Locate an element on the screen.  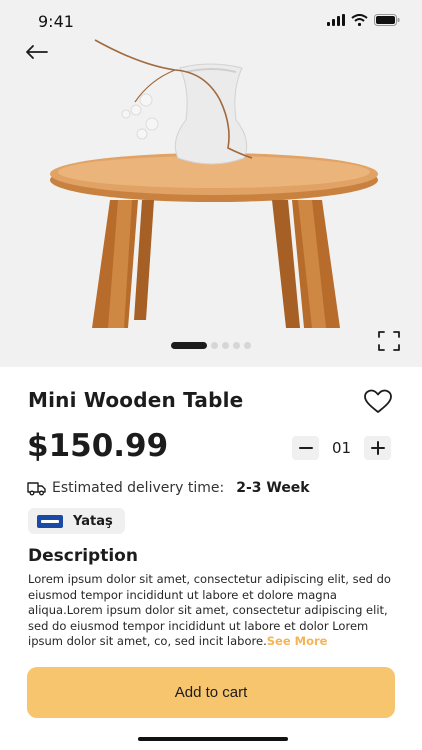
wifi-icon is located at coordinates (359, 20).